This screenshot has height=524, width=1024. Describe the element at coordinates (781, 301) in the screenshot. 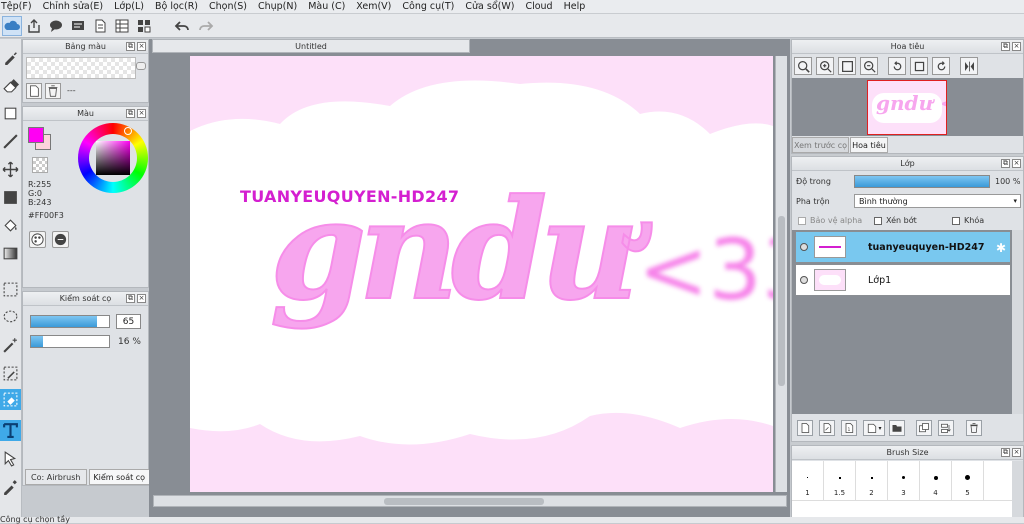

I see `vertical-scroll-thumb` at that location.